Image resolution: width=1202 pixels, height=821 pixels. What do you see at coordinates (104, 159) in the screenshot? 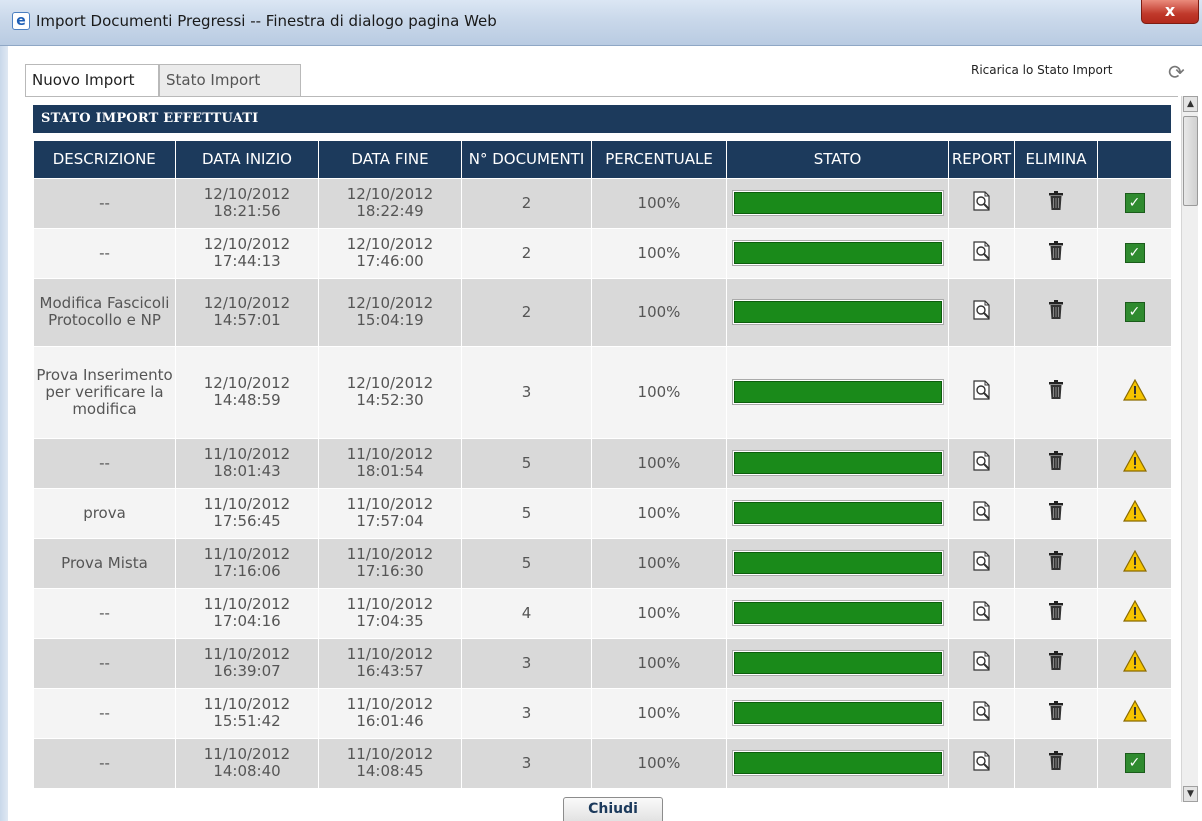
I see `column-header: DESCRIZIONE` at bounding box center [104, 159].